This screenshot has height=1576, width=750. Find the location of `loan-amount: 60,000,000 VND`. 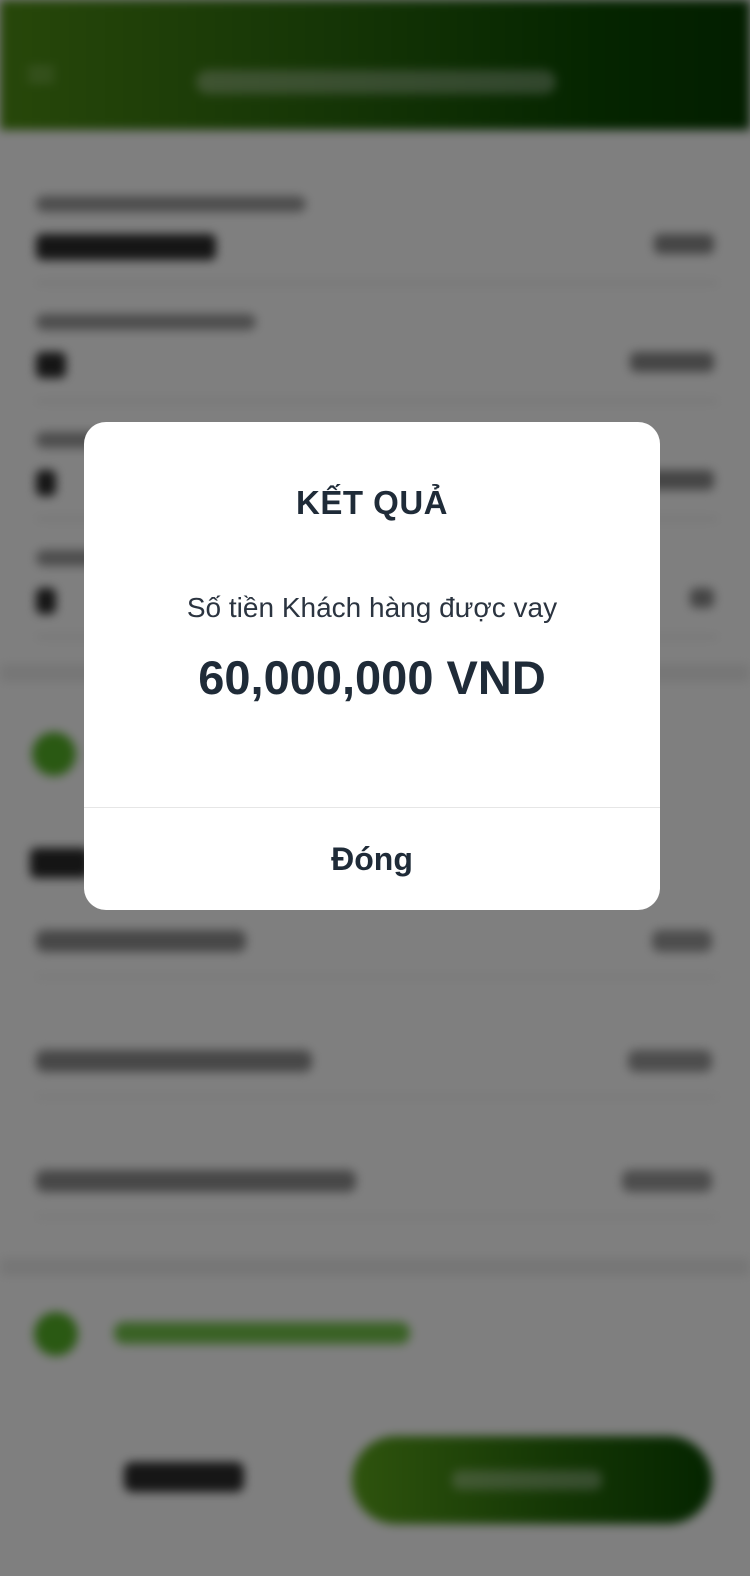

loan-amount: 60,000,000 VND is located at coordinates (372, 677).